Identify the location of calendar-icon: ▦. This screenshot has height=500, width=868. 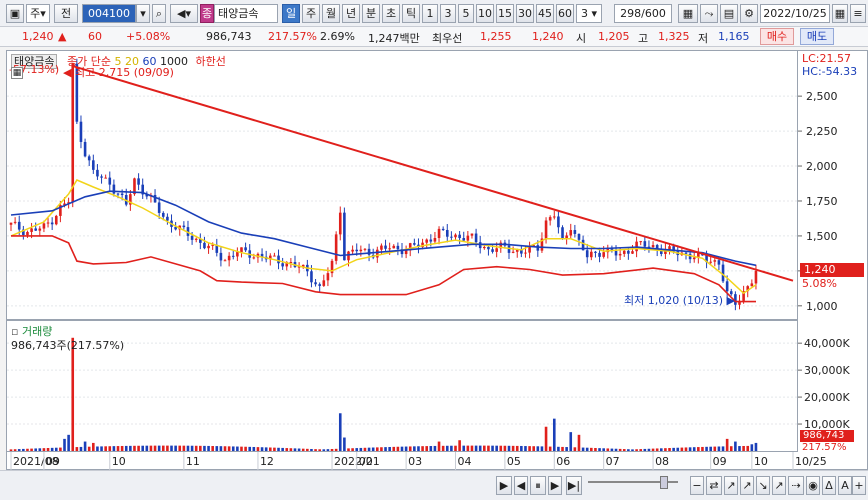
(840, 13).